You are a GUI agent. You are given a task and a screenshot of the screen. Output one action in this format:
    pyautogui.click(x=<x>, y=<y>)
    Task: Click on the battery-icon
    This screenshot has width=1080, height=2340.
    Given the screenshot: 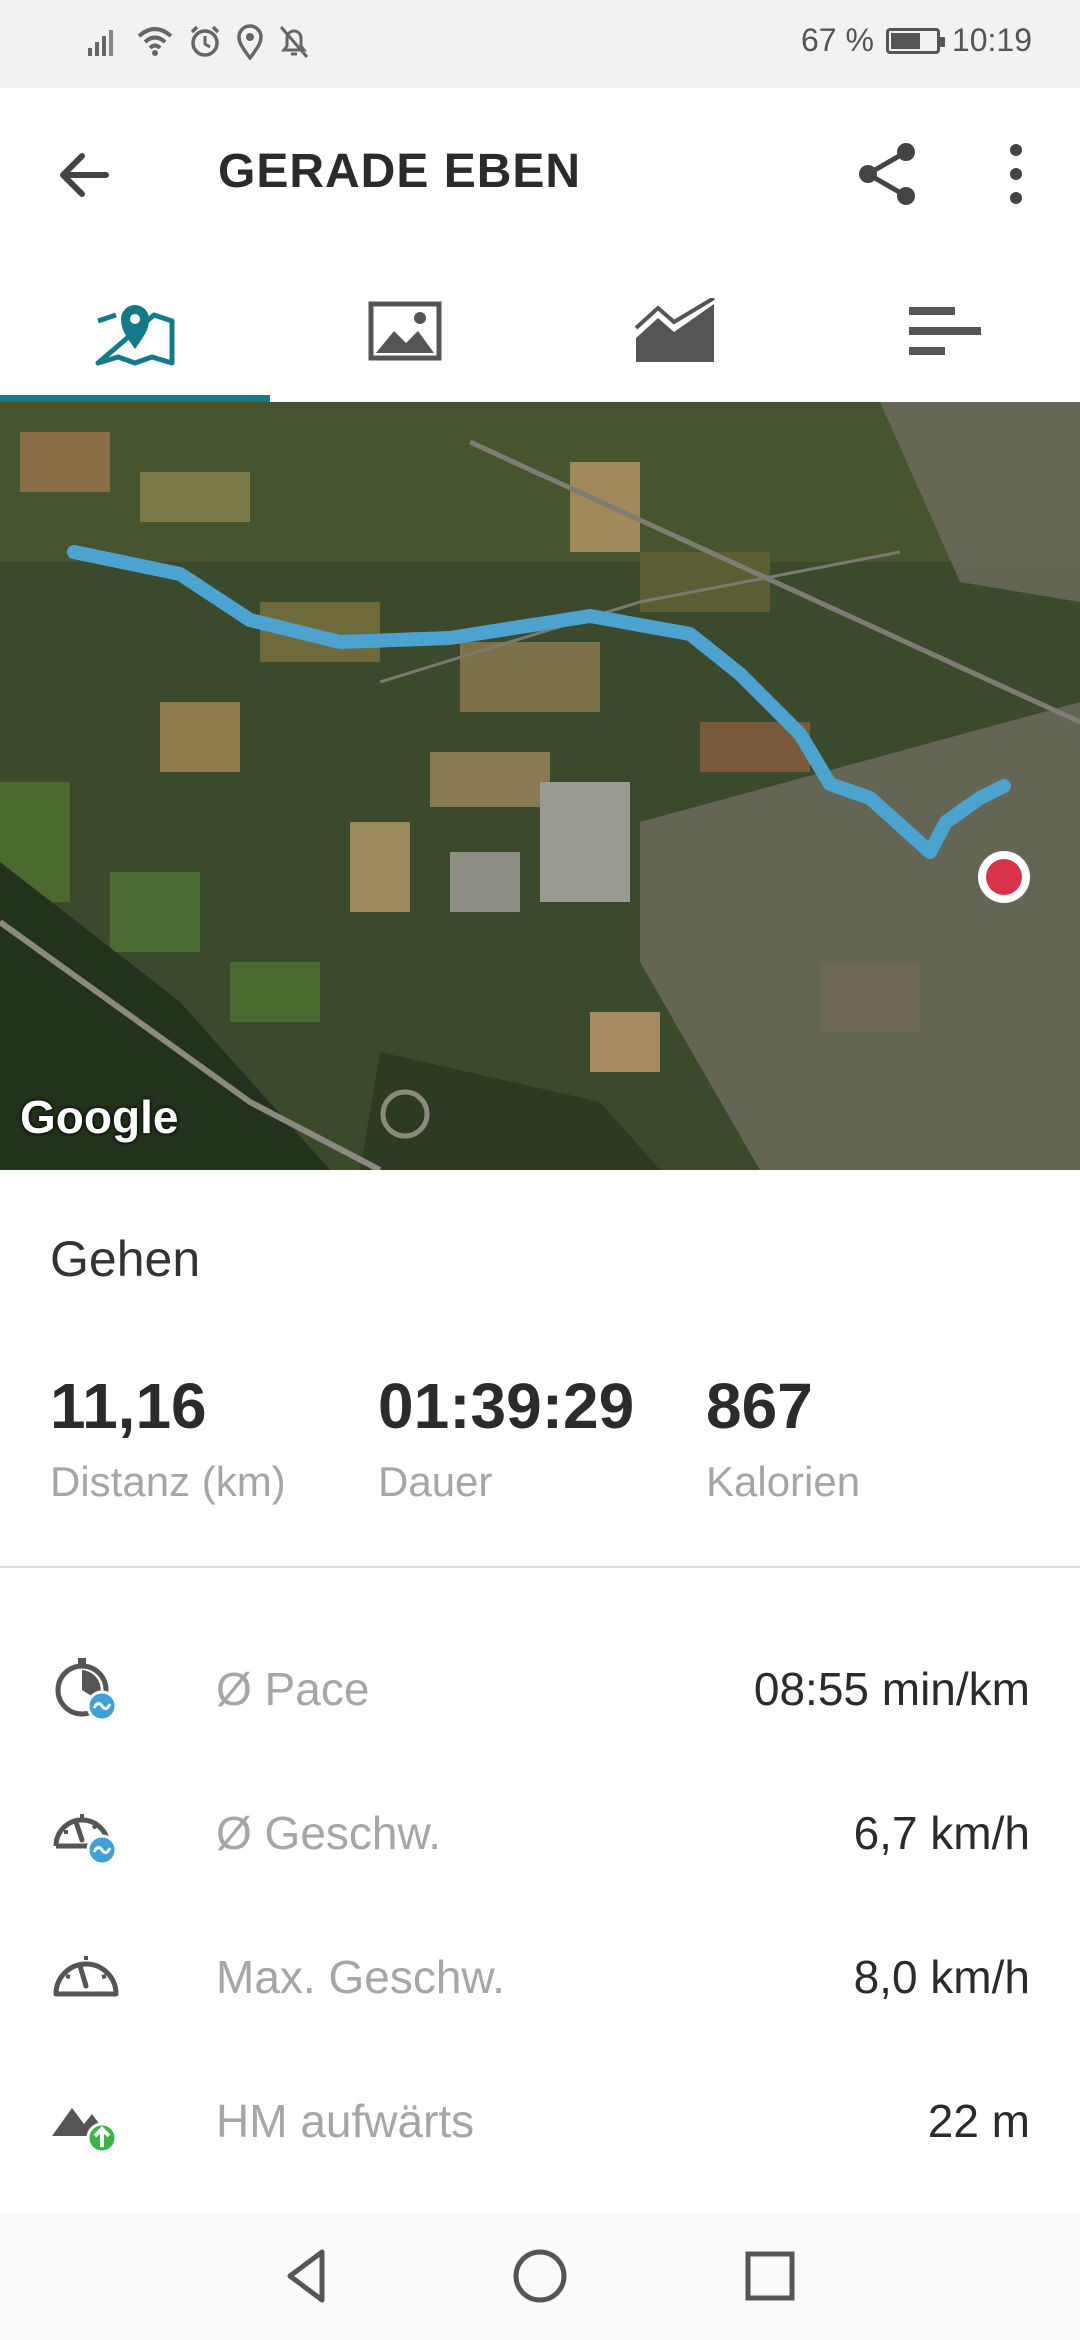 What is the action you would take?
    pyautogui.click(x=915, y=40)
    